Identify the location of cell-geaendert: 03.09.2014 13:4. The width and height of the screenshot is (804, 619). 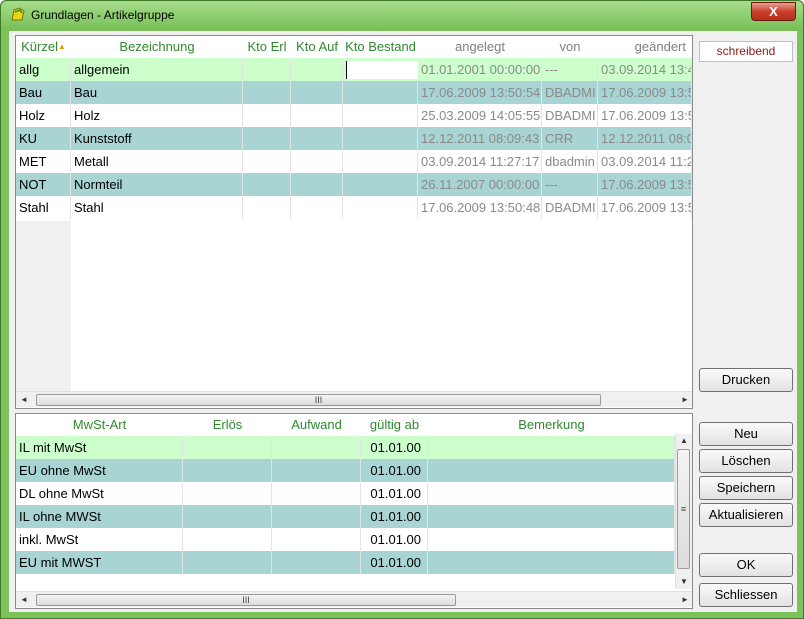
(645, 69).